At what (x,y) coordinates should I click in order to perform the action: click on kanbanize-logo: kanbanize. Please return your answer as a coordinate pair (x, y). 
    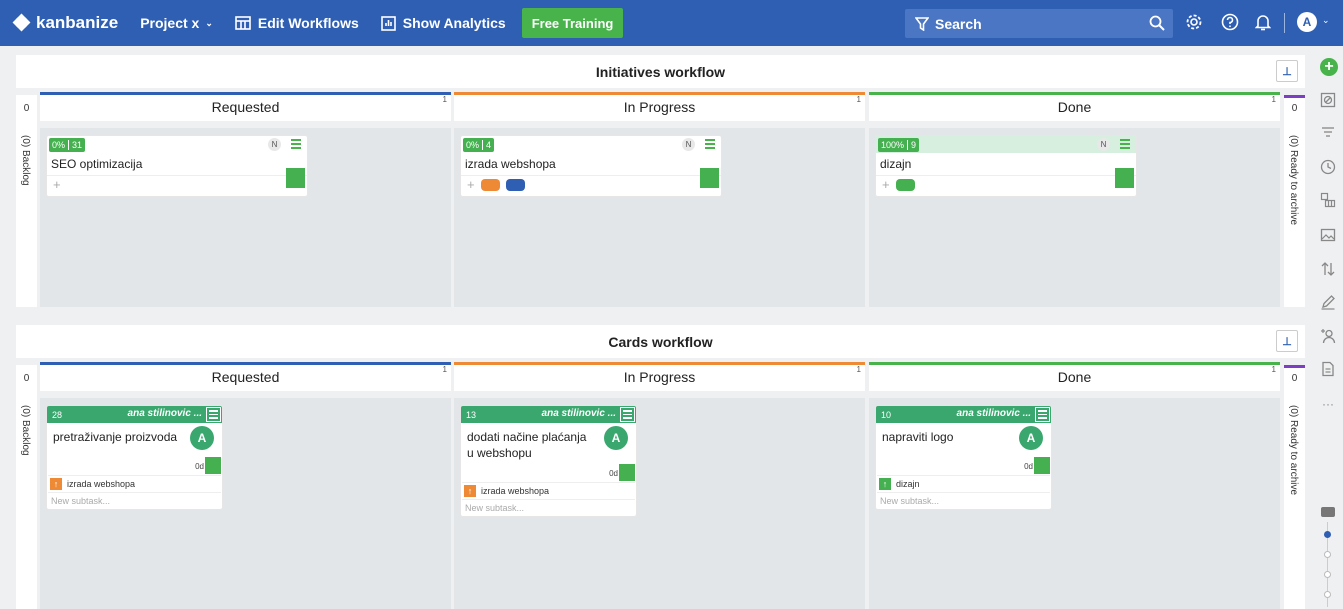
    Looking at the image, I should click on (65, 23).